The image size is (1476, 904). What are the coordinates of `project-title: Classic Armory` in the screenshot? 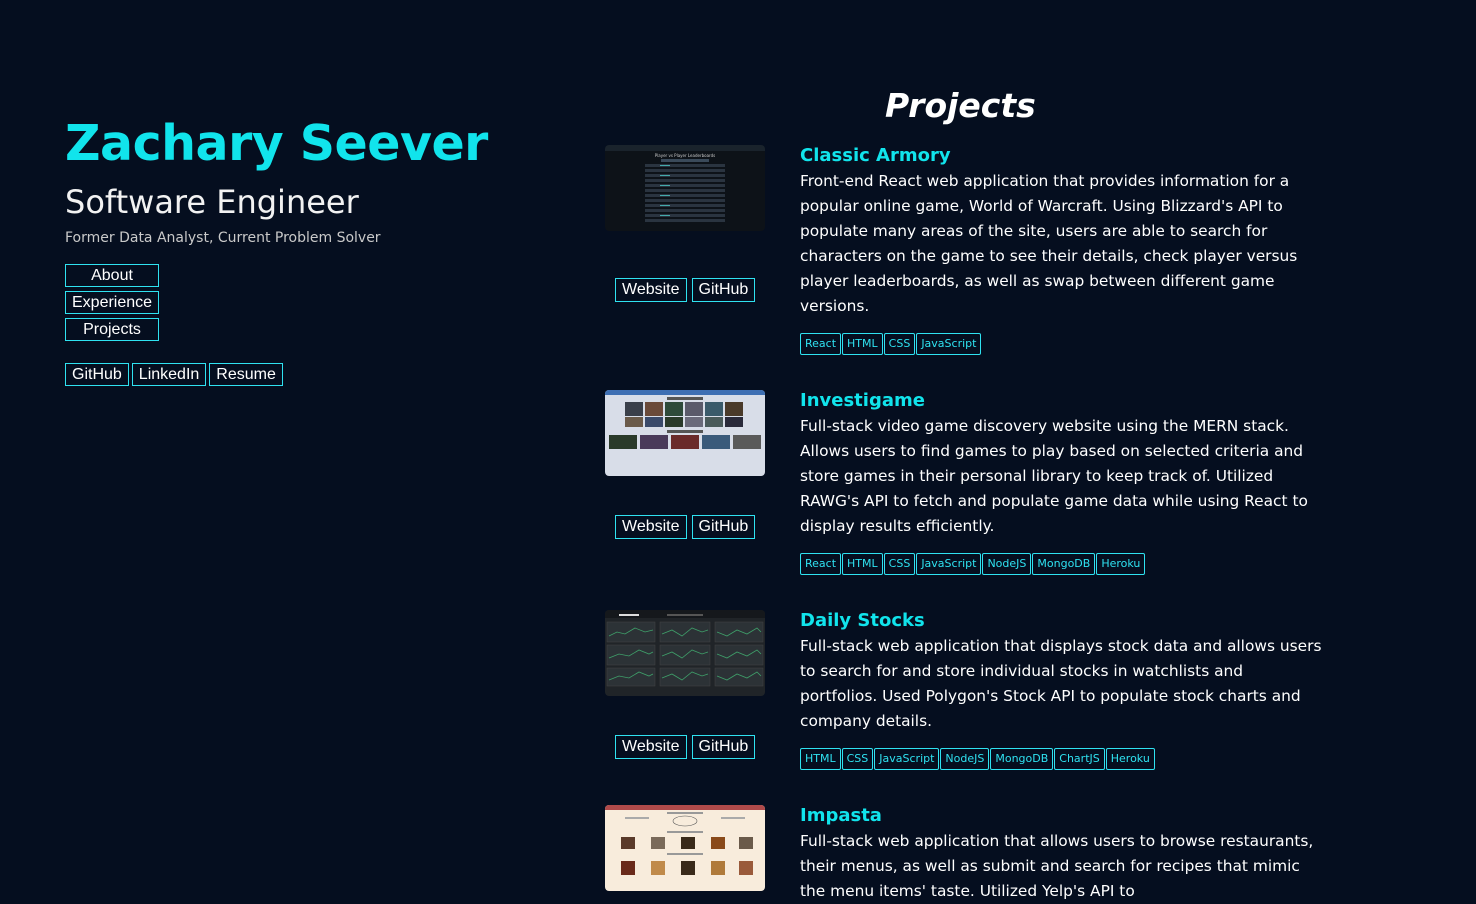 It's located at (1062, 156).